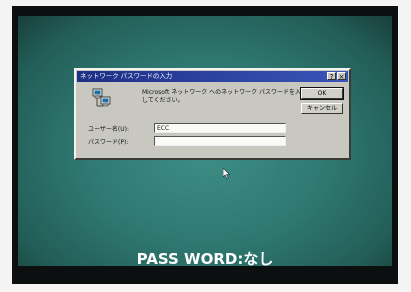 The image size is (411, 292). I want to click on mouse-pointer-icon, so click(227, 173).